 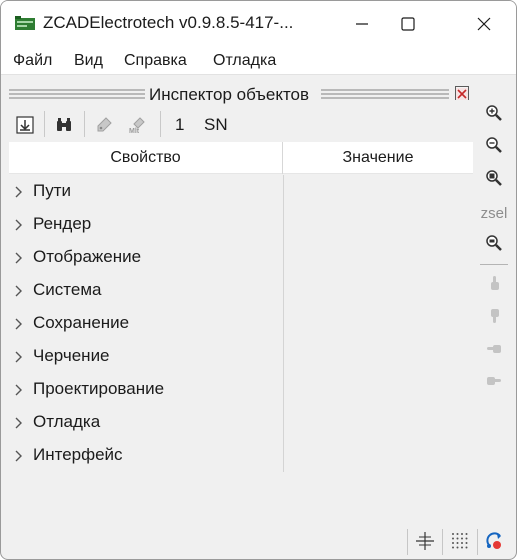 I want to click on grid-row: Сохранение, so click(x=146, y=323).